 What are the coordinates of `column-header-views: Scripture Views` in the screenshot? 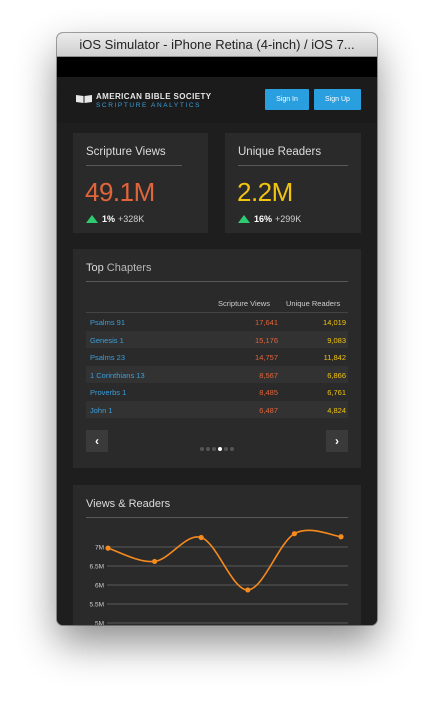 It's located at (244, 303).